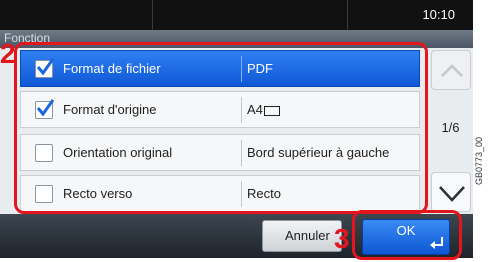 The width and height of the screenshot is (495, 262). I want to click on scroll-down-button, so click(451, 192).